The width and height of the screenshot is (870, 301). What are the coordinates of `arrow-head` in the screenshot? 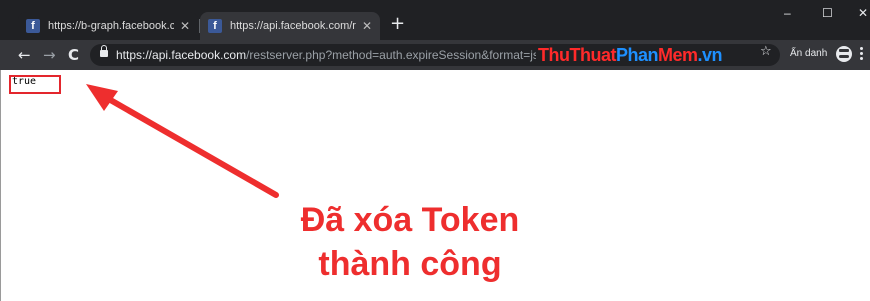 It's located at (102, 97).